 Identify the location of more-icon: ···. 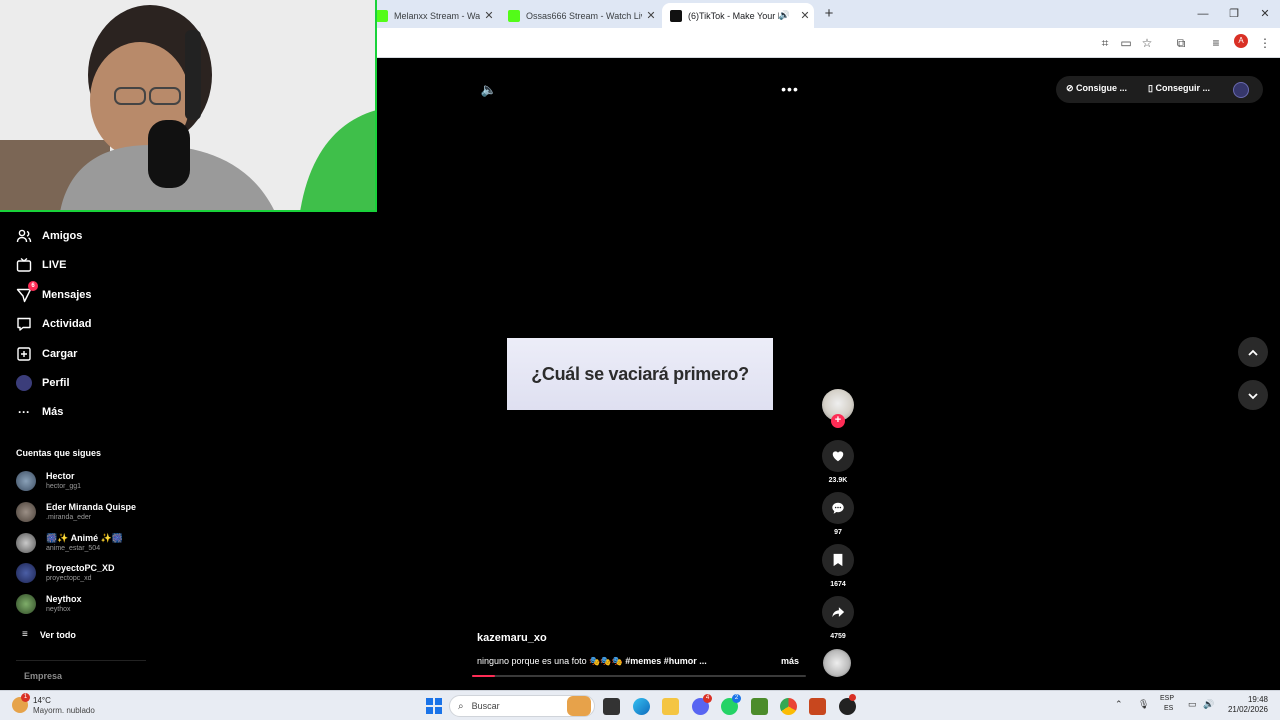
(24, 412).